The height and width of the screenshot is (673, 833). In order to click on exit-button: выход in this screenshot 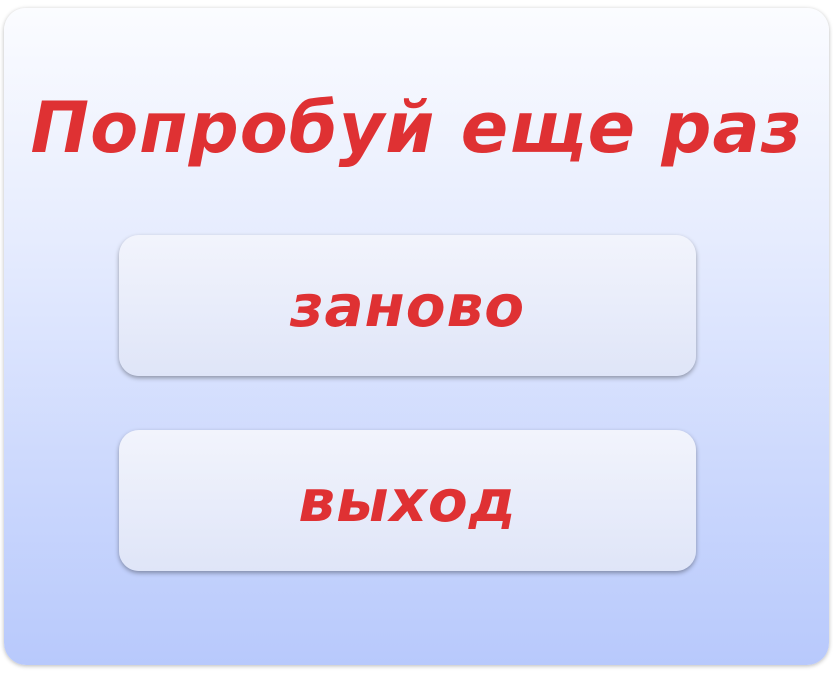, I will do `click(407, 500)`.